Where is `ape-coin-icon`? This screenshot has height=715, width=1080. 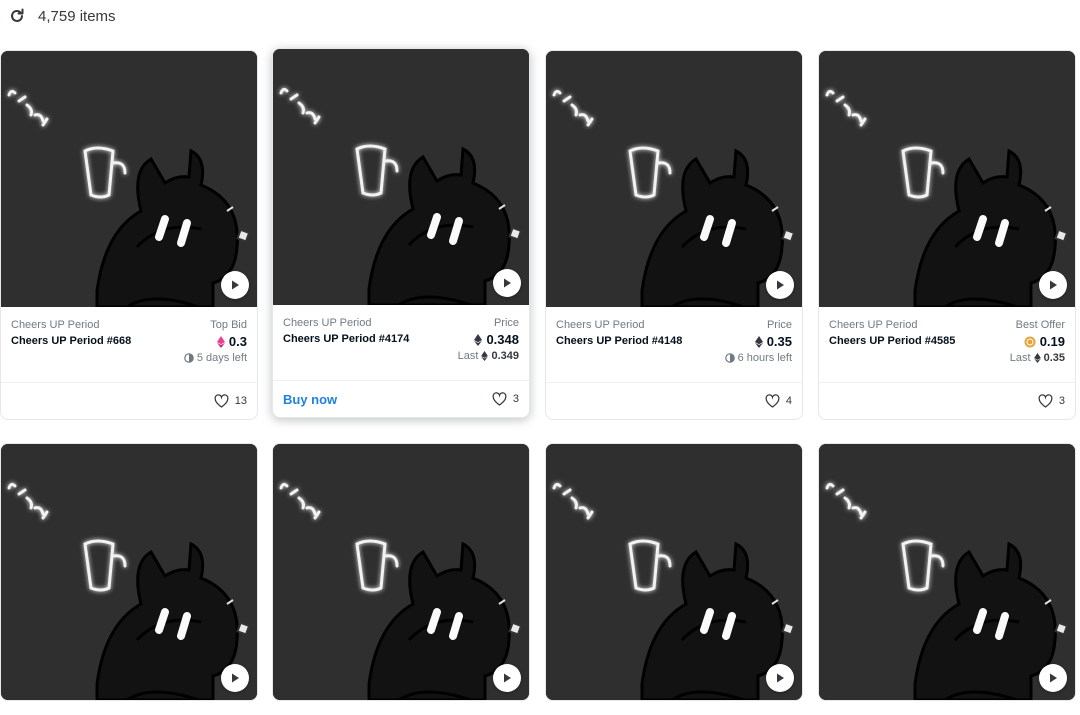 ape-coin-icon is located at coordinates (1030, 341).